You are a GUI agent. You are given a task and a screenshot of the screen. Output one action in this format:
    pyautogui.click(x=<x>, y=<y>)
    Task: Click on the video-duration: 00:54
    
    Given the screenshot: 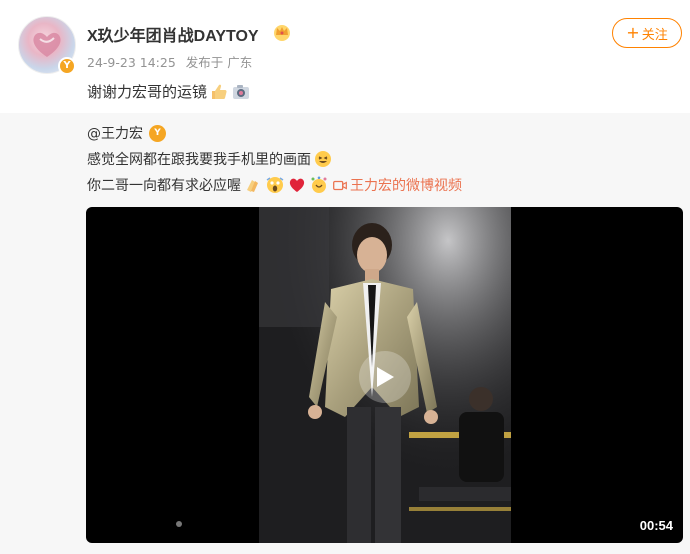 What is the action you would take?
    pyautogui.click(x=656, y=525)
    